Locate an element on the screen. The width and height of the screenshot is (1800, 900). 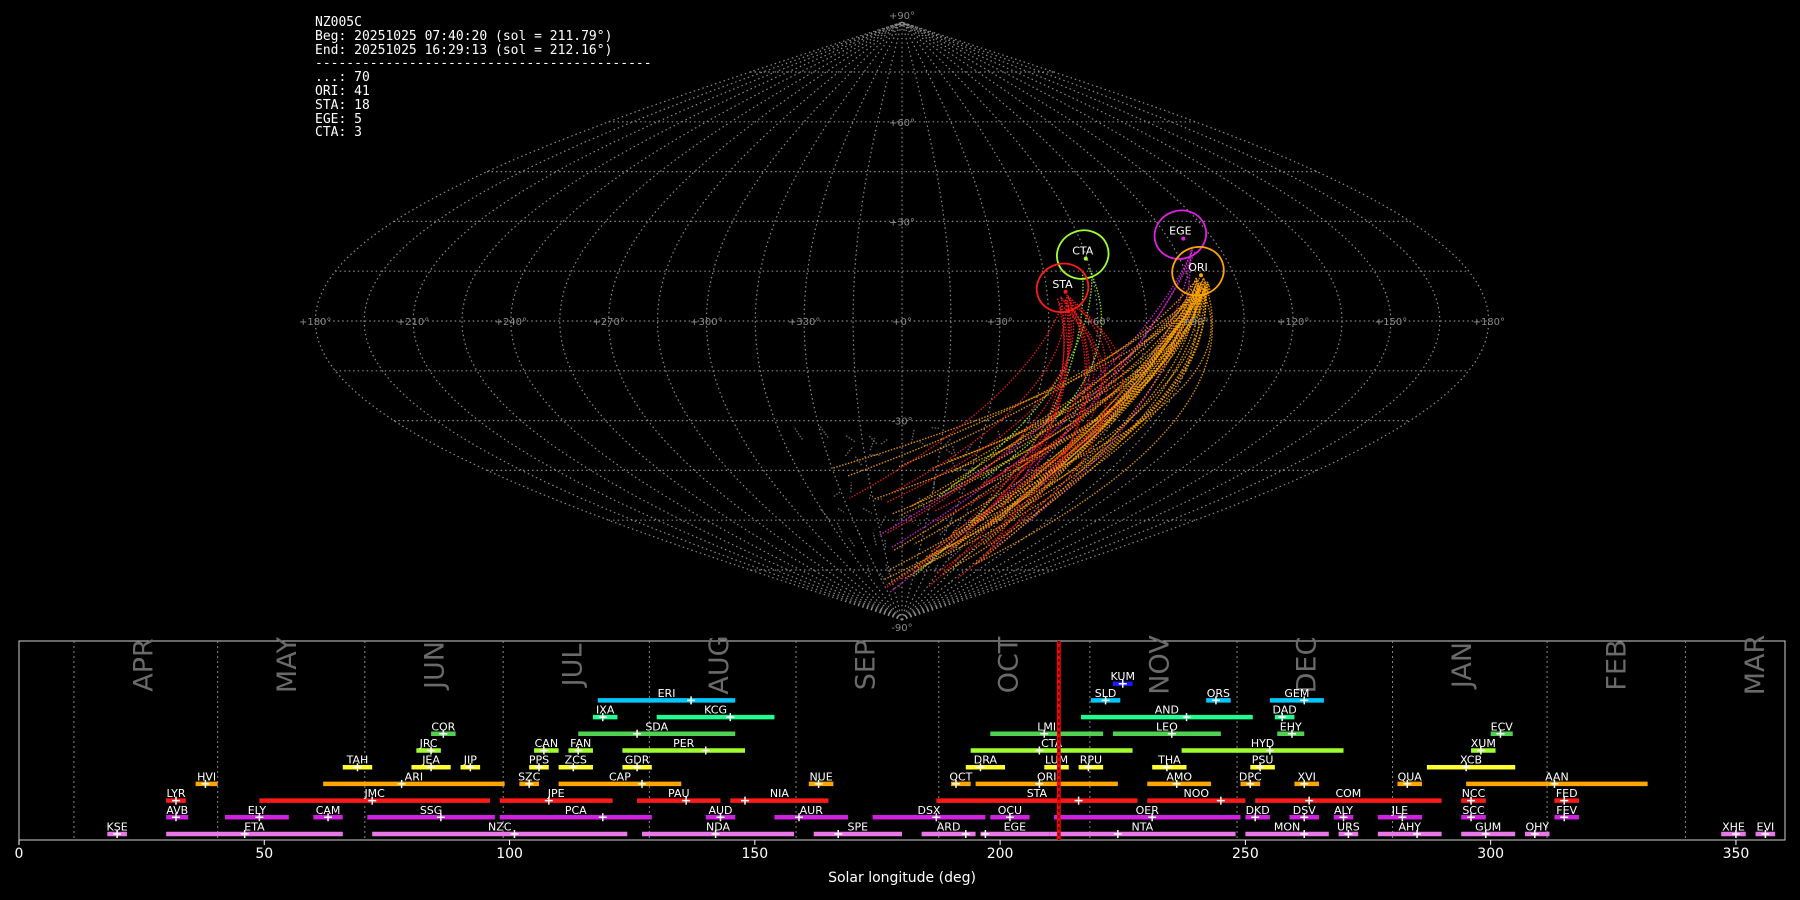
month-label-mar: MAR is located at coordinates (1755, 665).